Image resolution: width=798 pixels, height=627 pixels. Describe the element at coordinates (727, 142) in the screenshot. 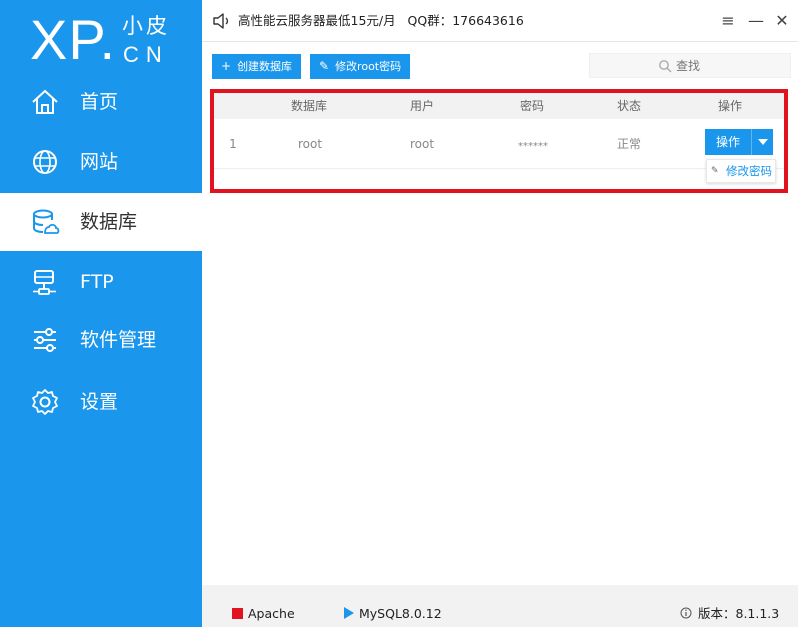

I see `action-button-label: 操作` at that location.